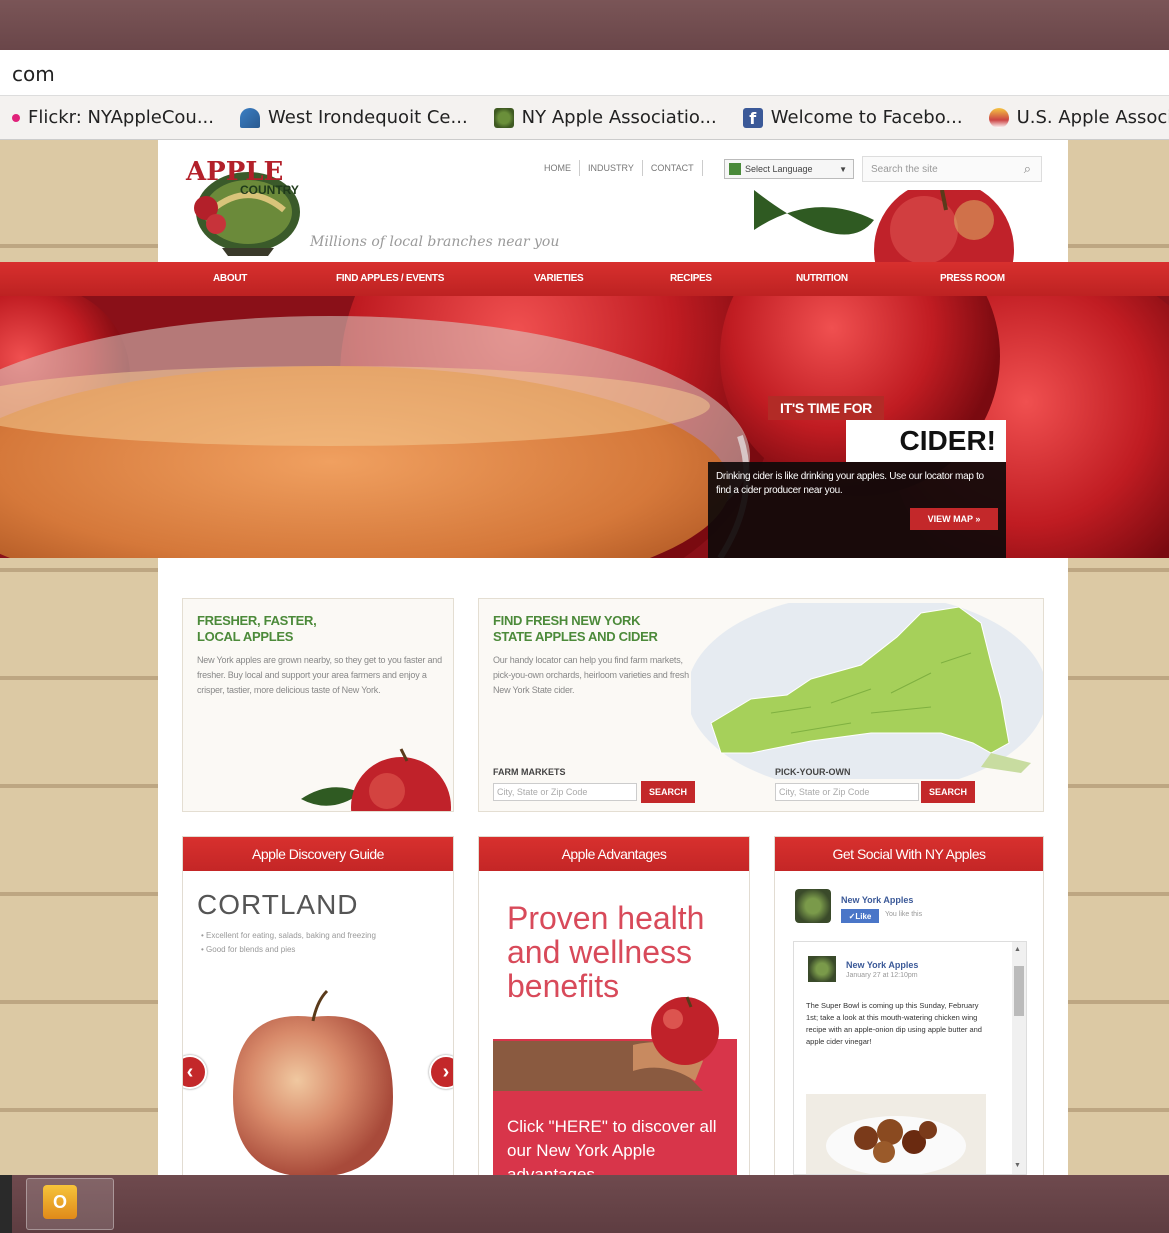 The width and height of the screenshot is (1169, 1233). What do you see at coordinates (884, 228) in the screenshot?
I see `header-apple-image` at bounding box center [884, 228].